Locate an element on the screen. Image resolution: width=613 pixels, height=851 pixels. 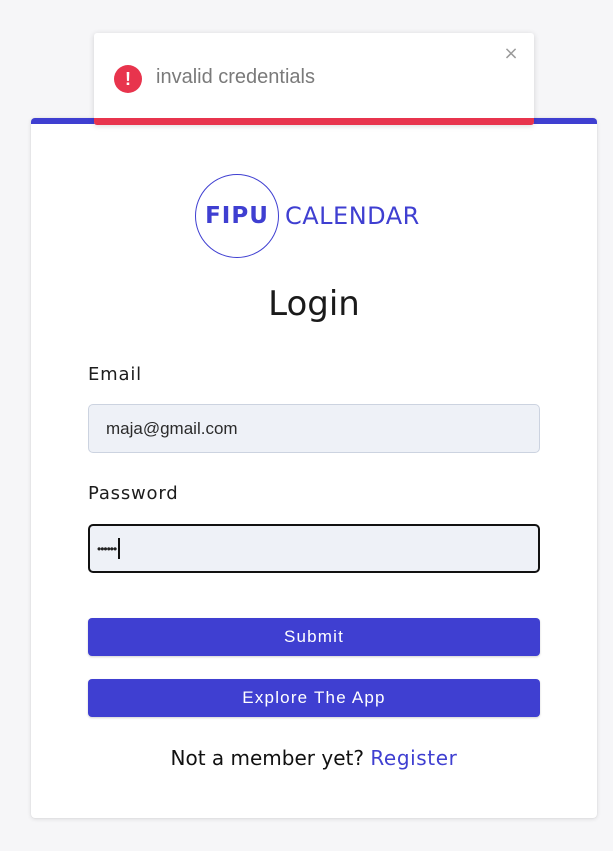
register-prompt-text: Not a member yet? is located at coordinates (267, 758).